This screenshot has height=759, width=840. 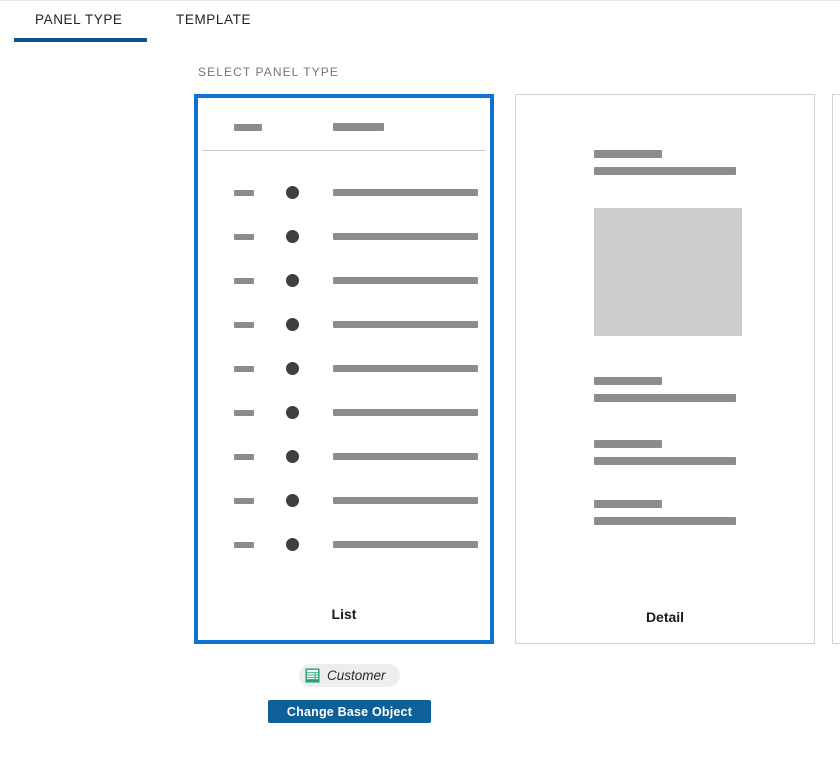 I want to click on panel-type-card-next-option, so click(x=836, y=369).